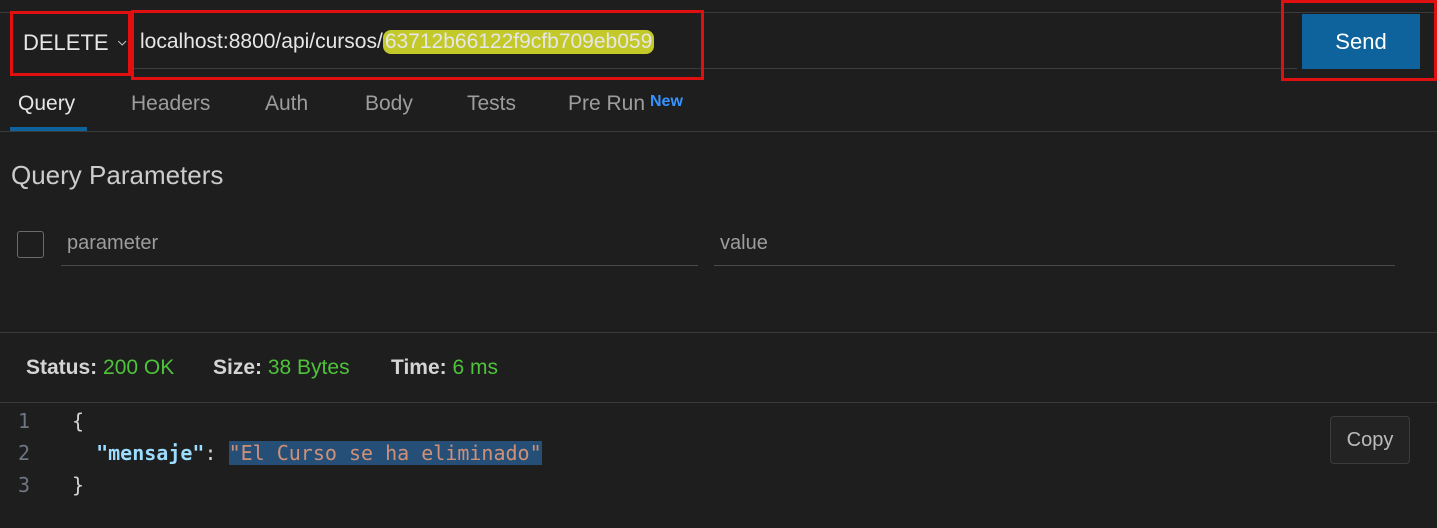 This screenshot has width=1437, height=528. I want to click on tab-auth: Auth, so click(286, 104).